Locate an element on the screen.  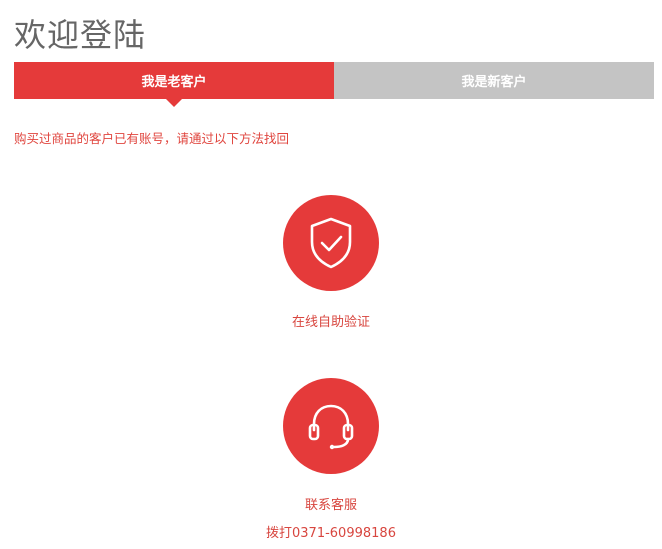
page-title: 欢迎登陆 is located at coordinates (80, 35).